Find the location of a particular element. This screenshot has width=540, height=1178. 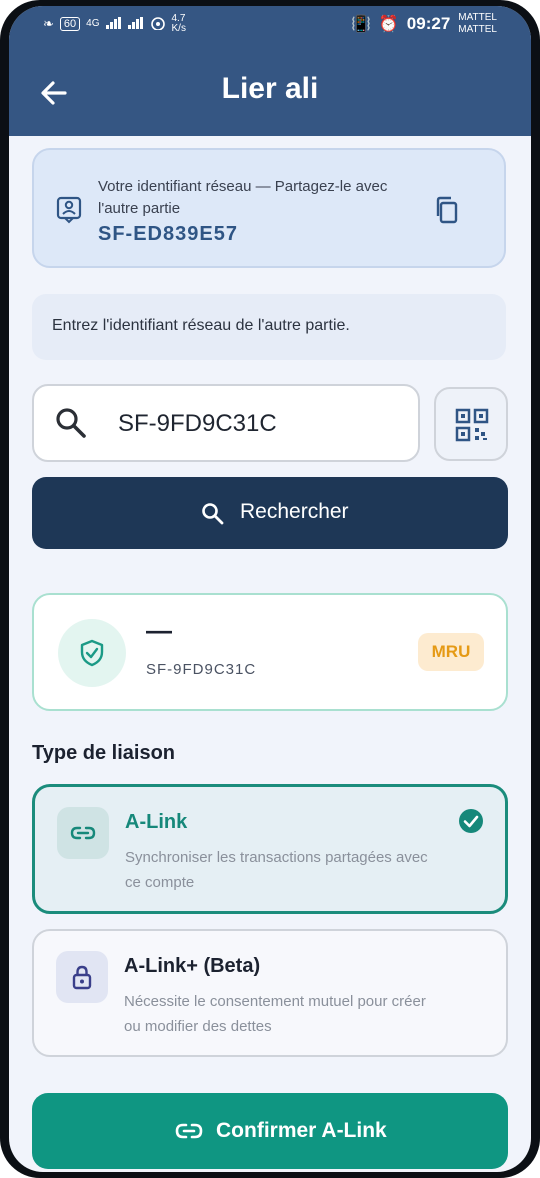

search-input is located at coordinates (263, 424).